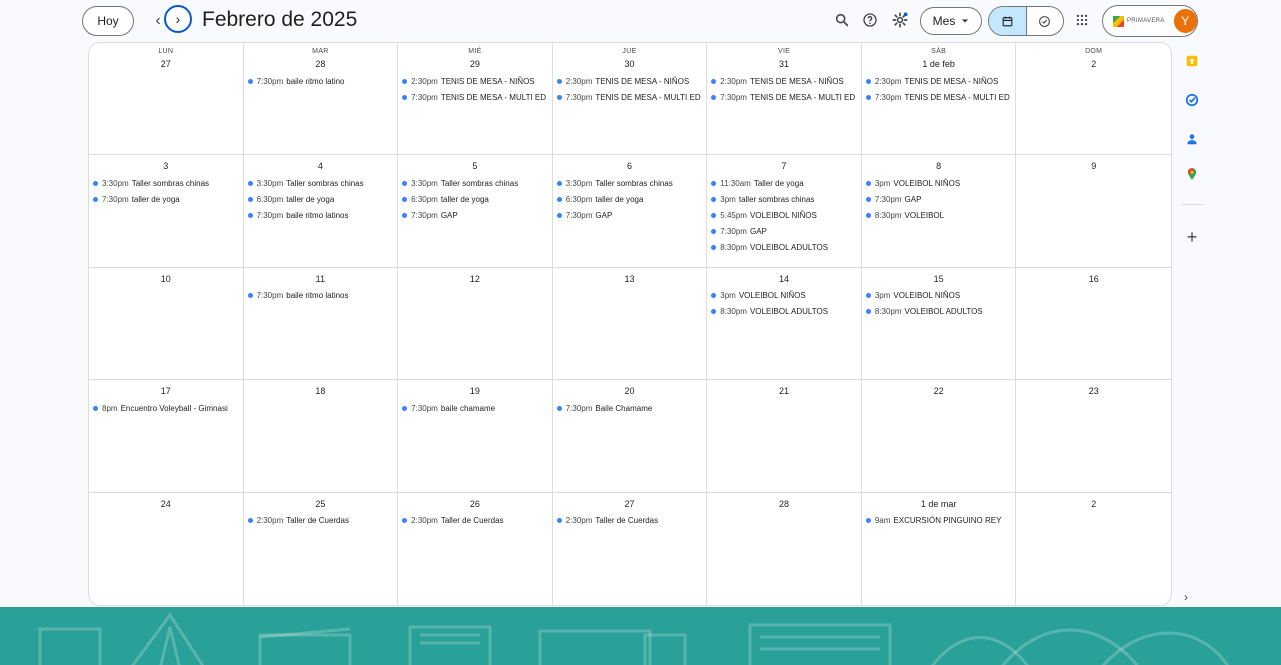 The width and height of the screenshot is (1281, 665). Describe the element at coordinates (784, 504) in the screenshot. I see `day-number: 28` at that location.